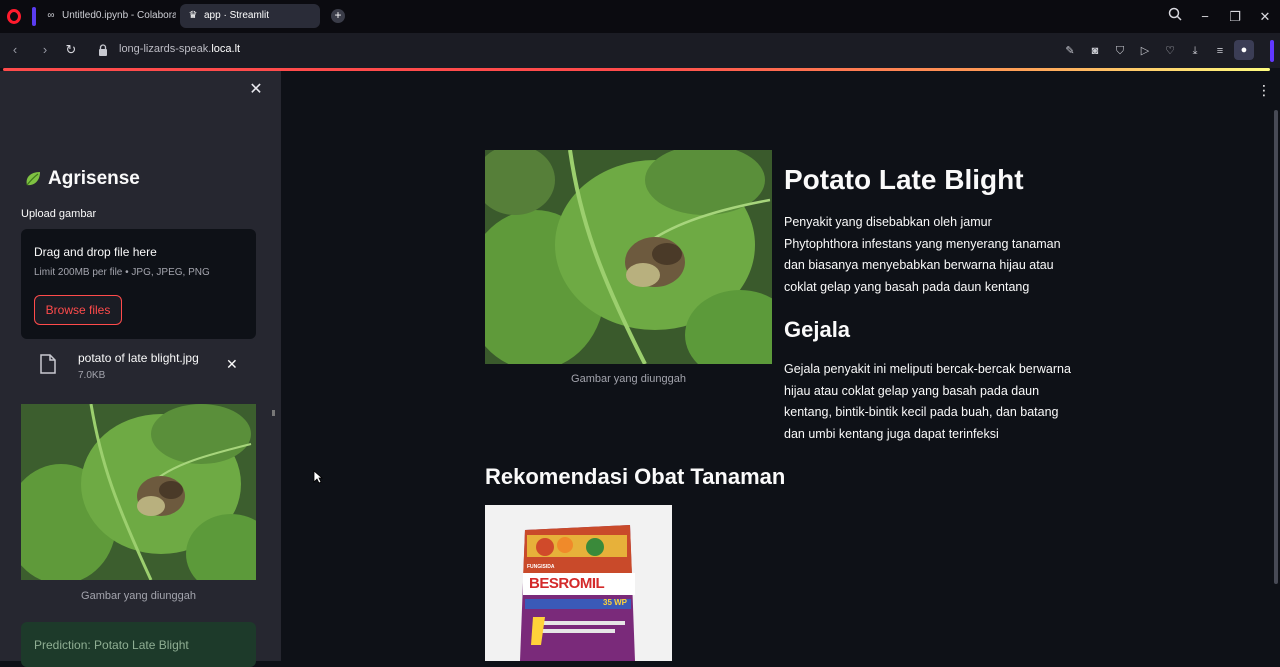 Image resolution: width=1280 pixels, height=667 pixels. Describe the element at coordinates (1272, 51) in the screenshot. I see `sidebar-indicator` at that location.